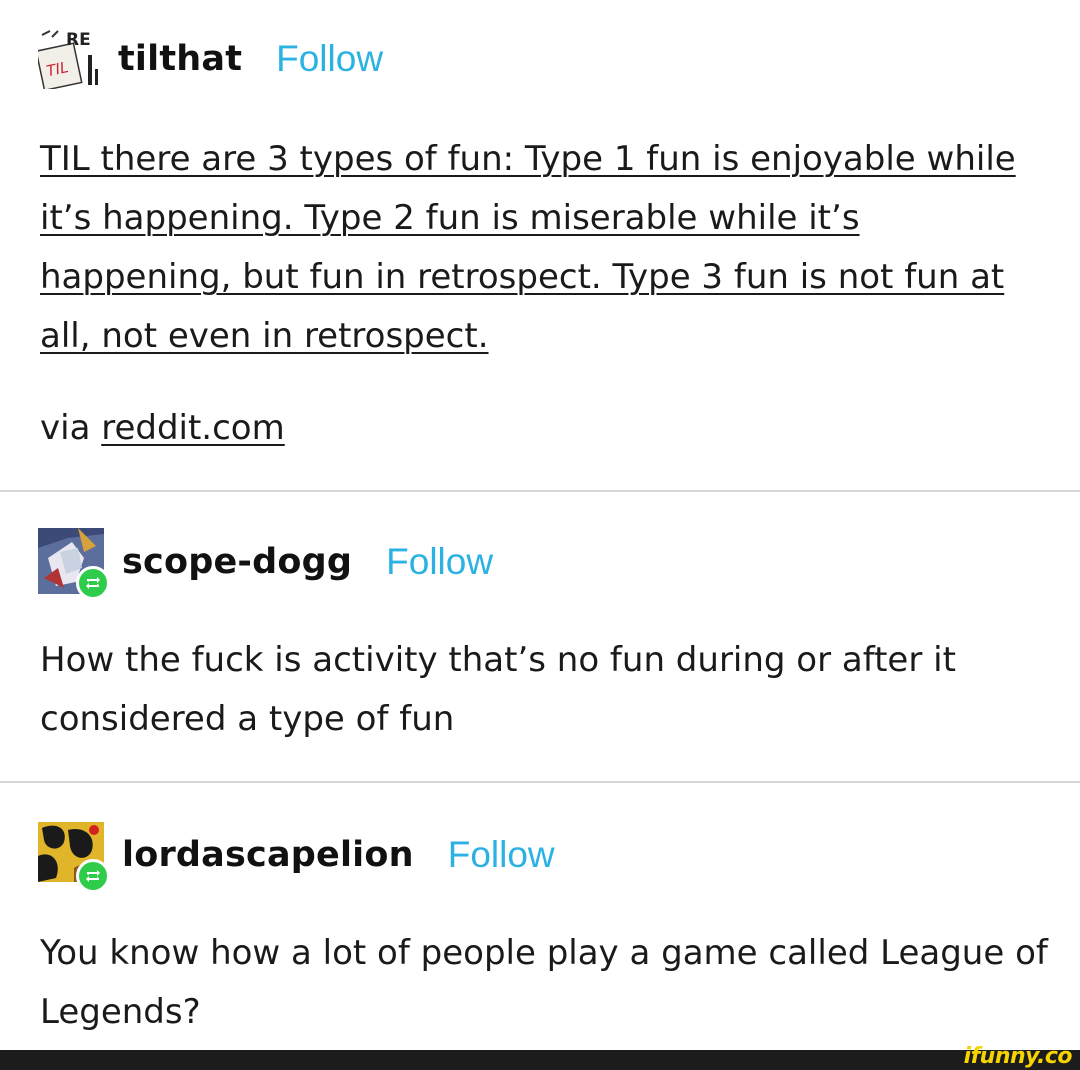  I want to click on til-avatar-icon: TIL RE, so click(69, 60).